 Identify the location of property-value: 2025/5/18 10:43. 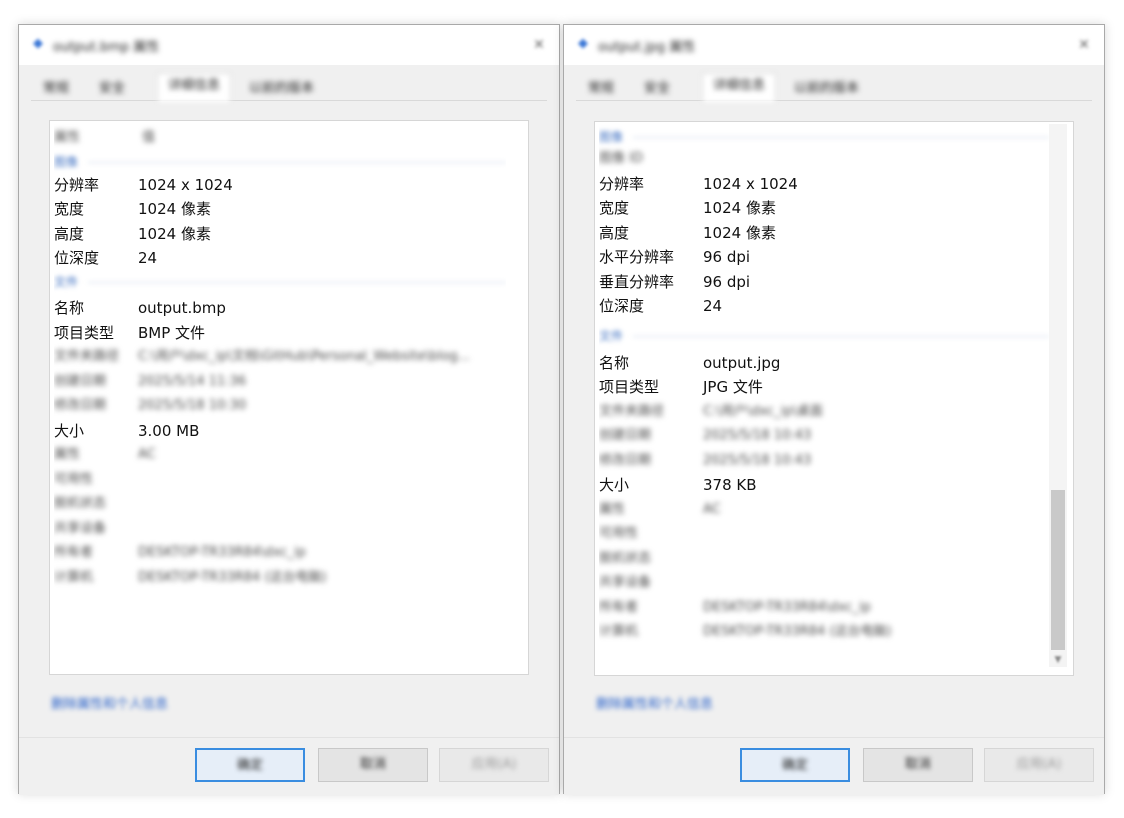
(757, 435).